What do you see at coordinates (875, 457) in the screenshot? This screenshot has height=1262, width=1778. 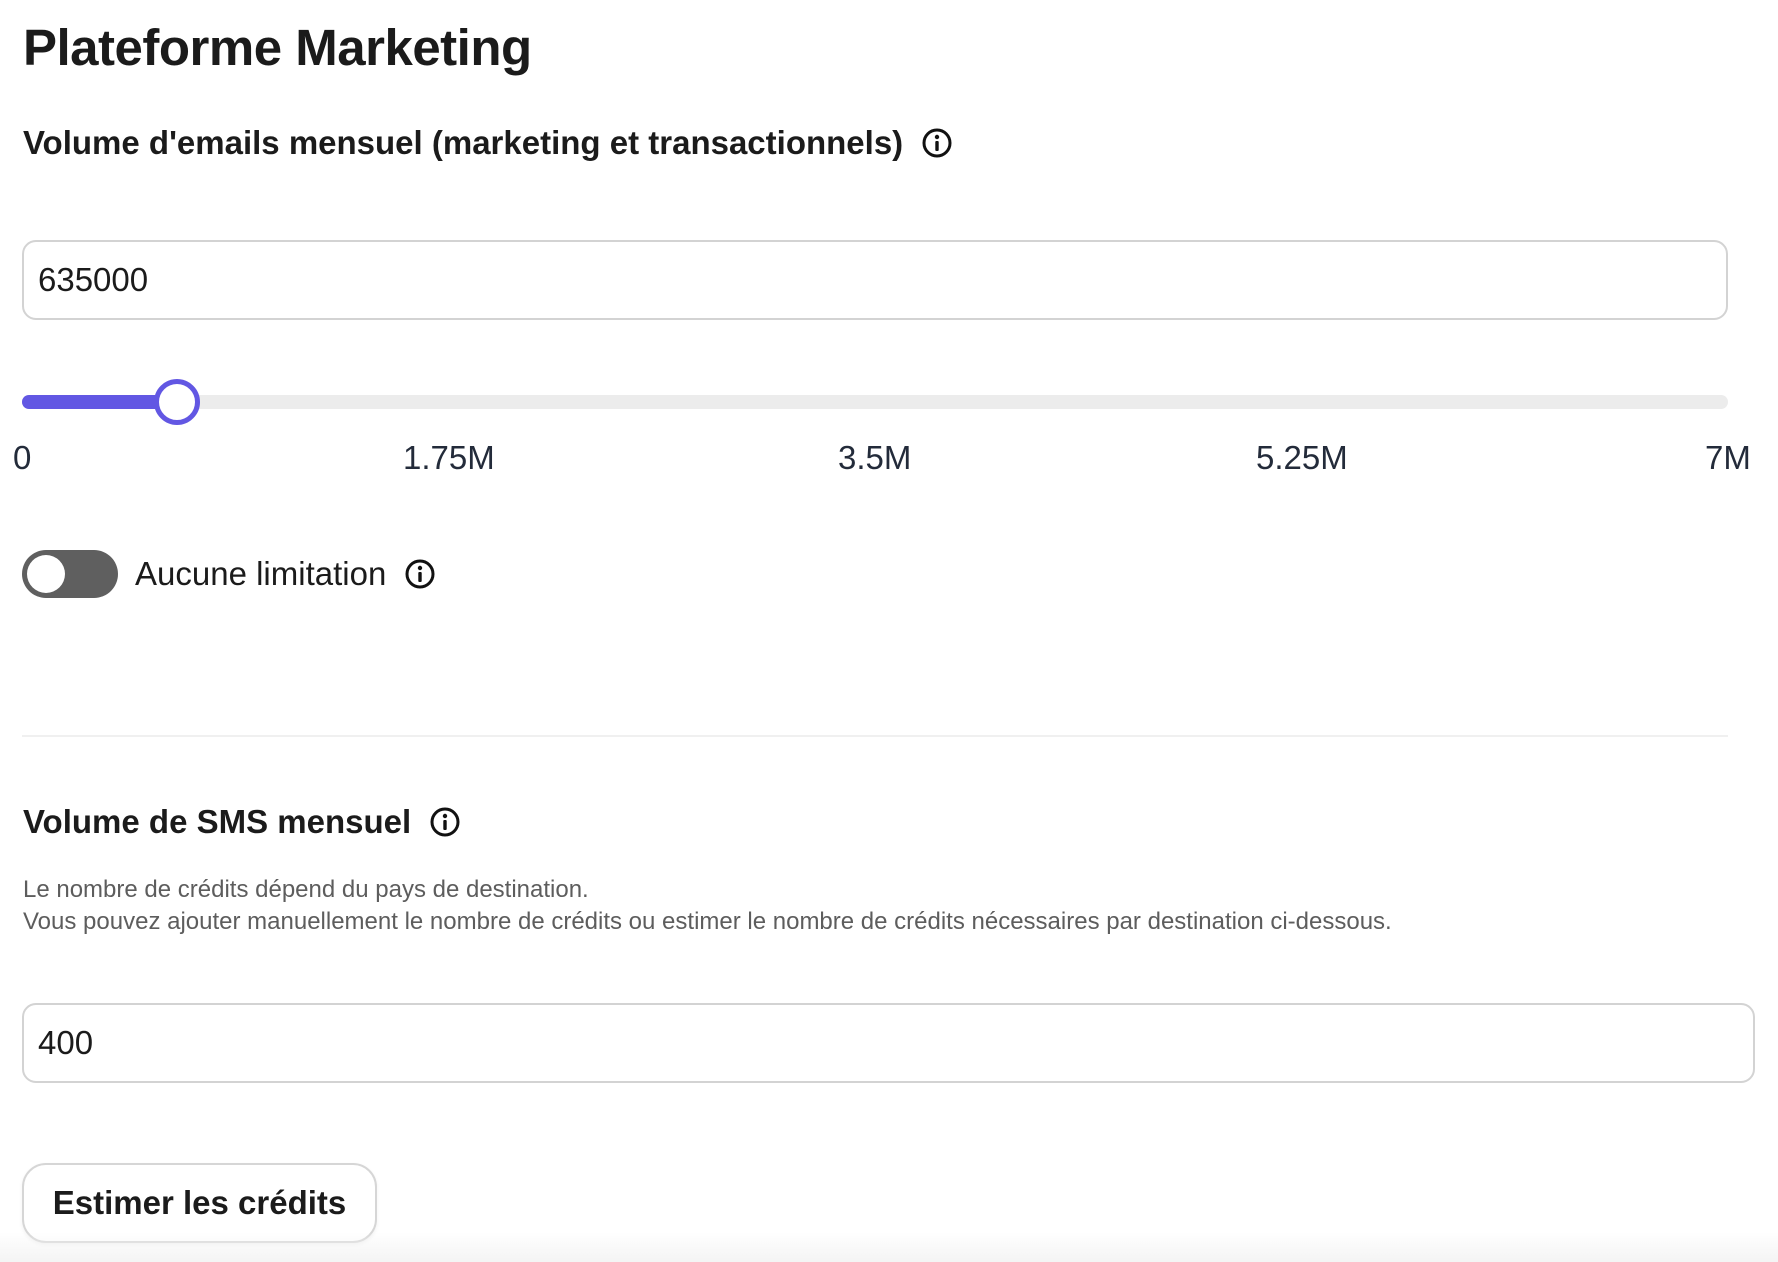 I see `slider-tick-label: 3.5M` at bounding box center [875, 457].